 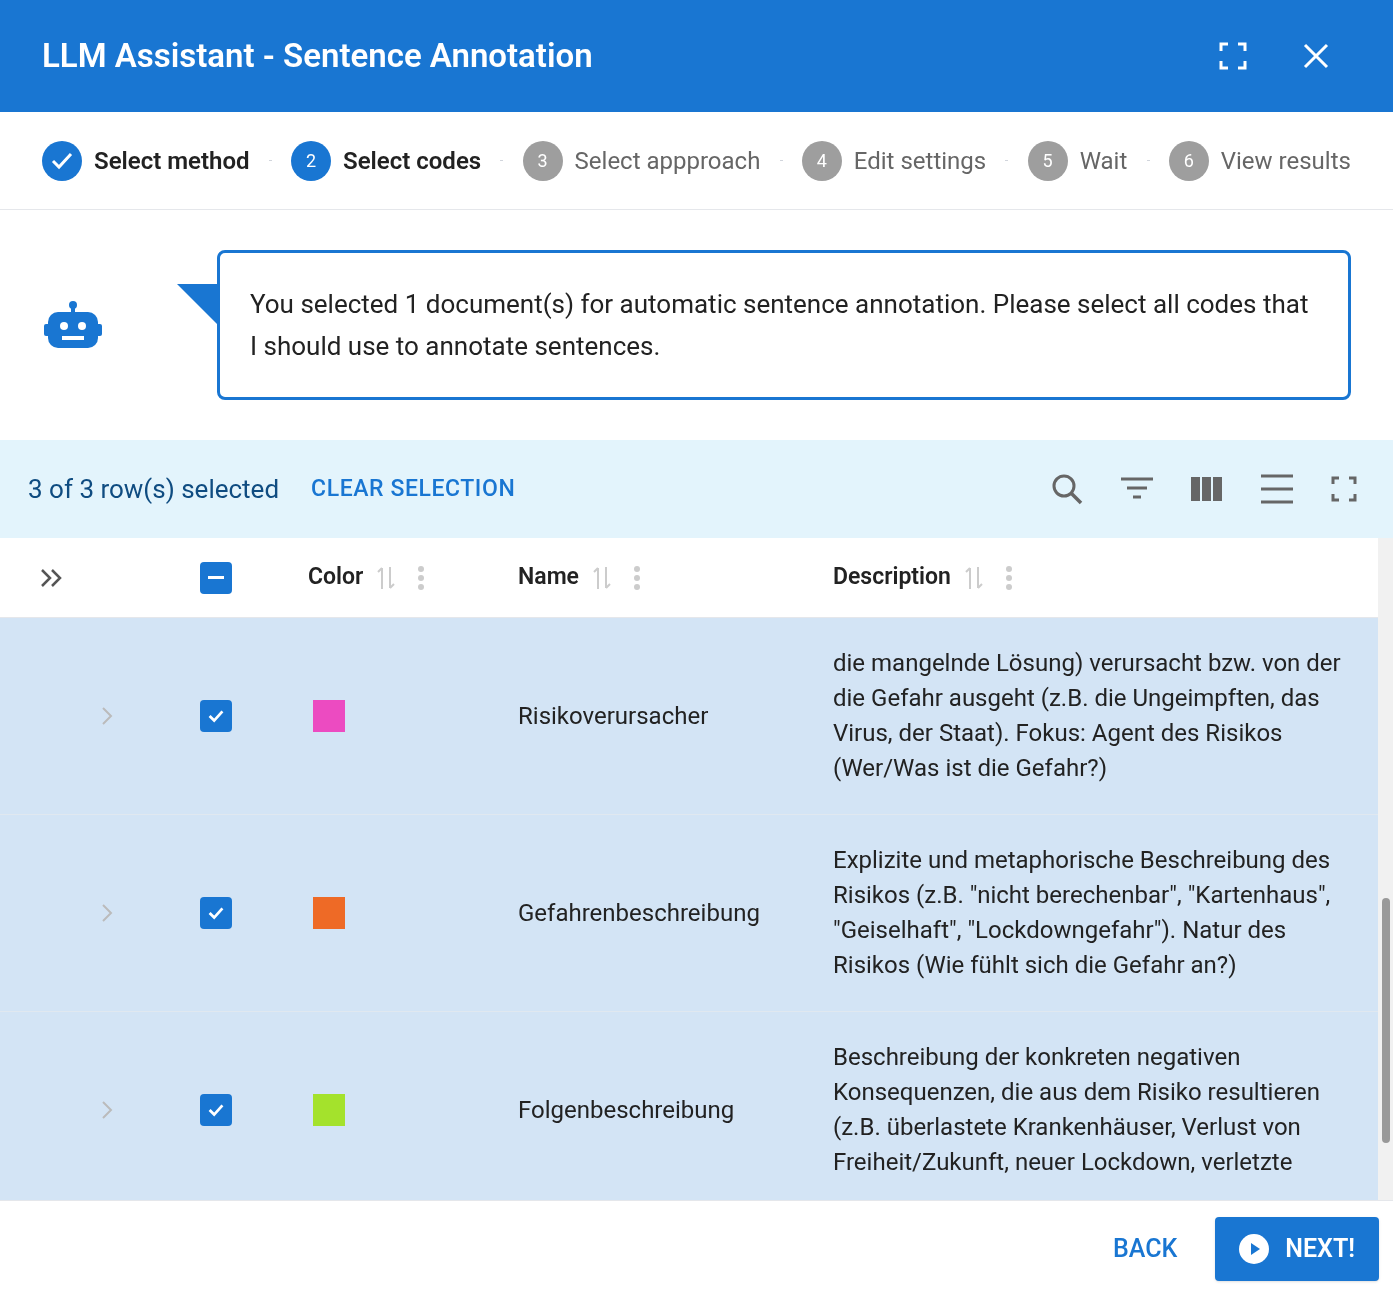 I want to click on step-number: 3, so click(x=542, y=160).